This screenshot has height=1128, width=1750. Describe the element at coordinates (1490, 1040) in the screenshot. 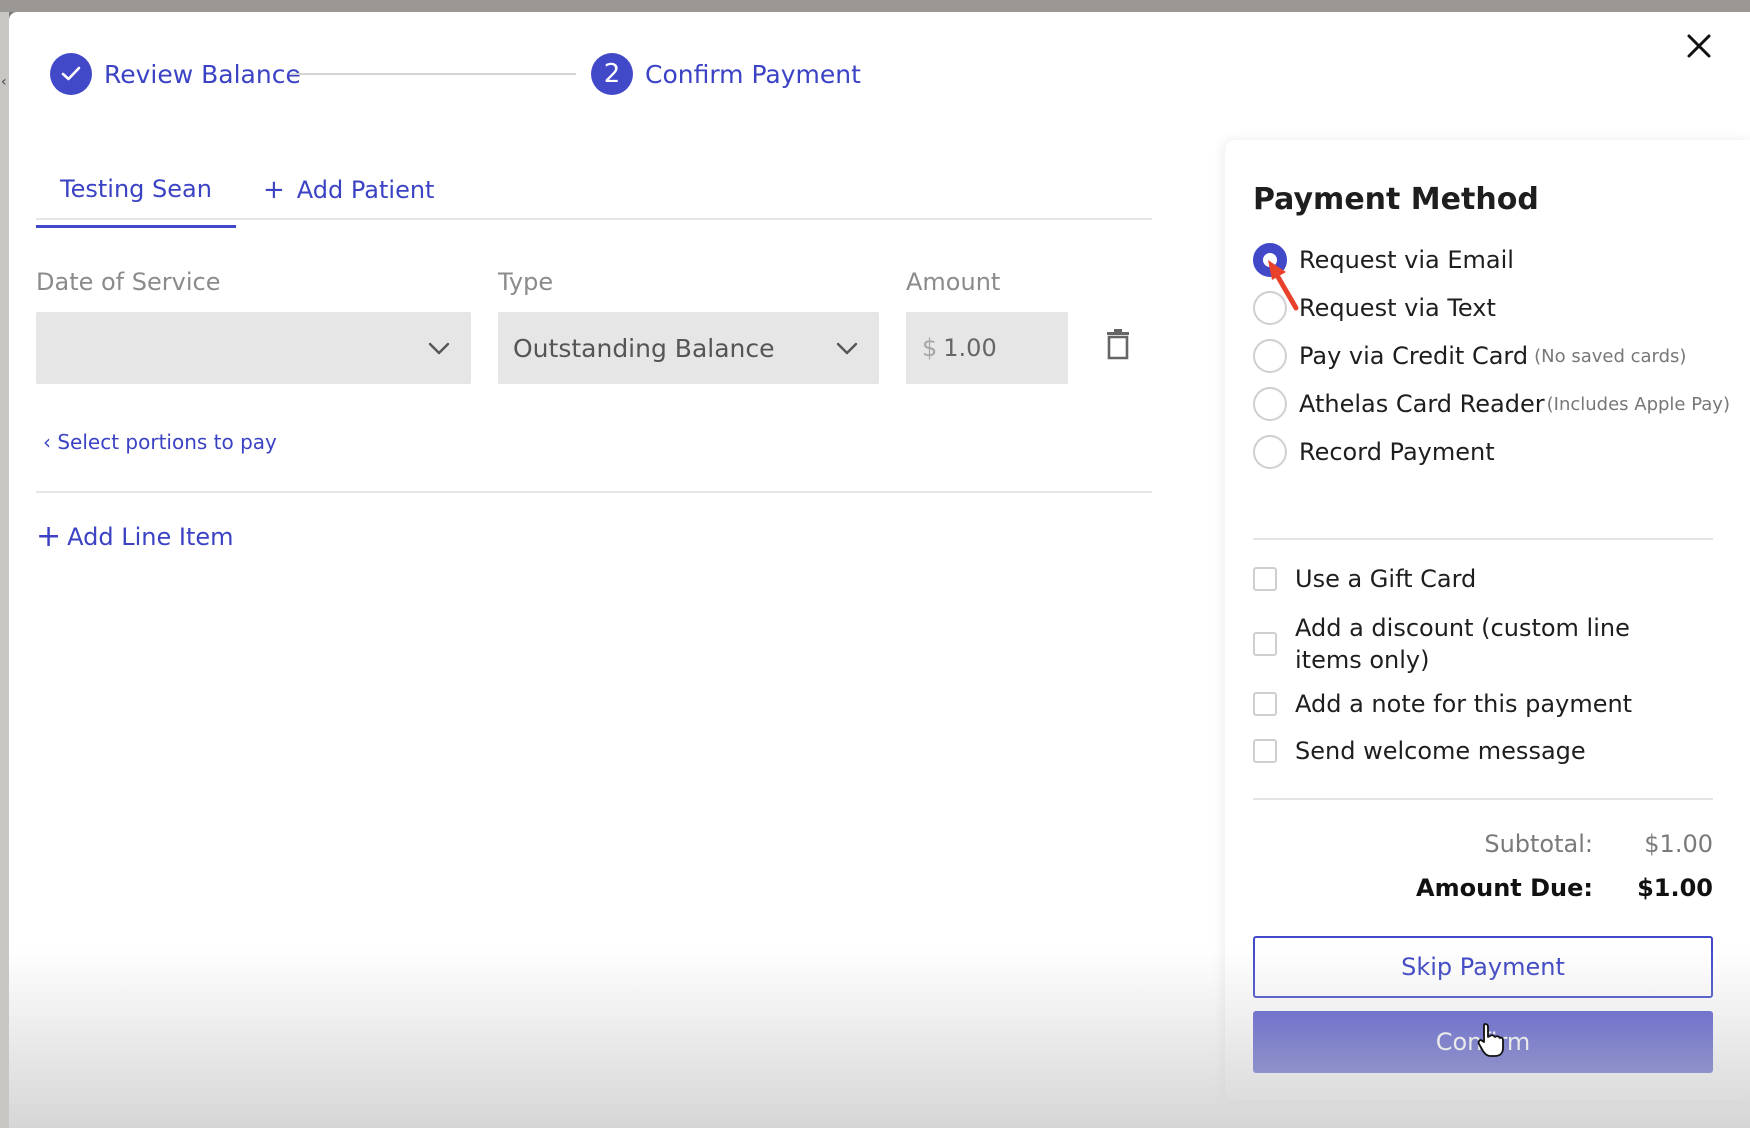

I see `hand-cursor-icon` at that location.